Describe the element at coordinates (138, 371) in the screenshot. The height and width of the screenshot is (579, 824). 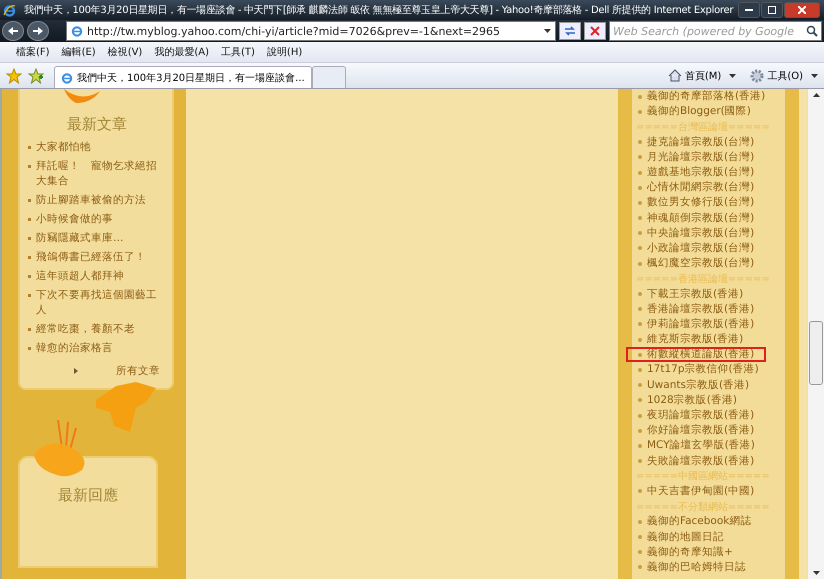
I see `all-posts-link: 所有文章` at that location.